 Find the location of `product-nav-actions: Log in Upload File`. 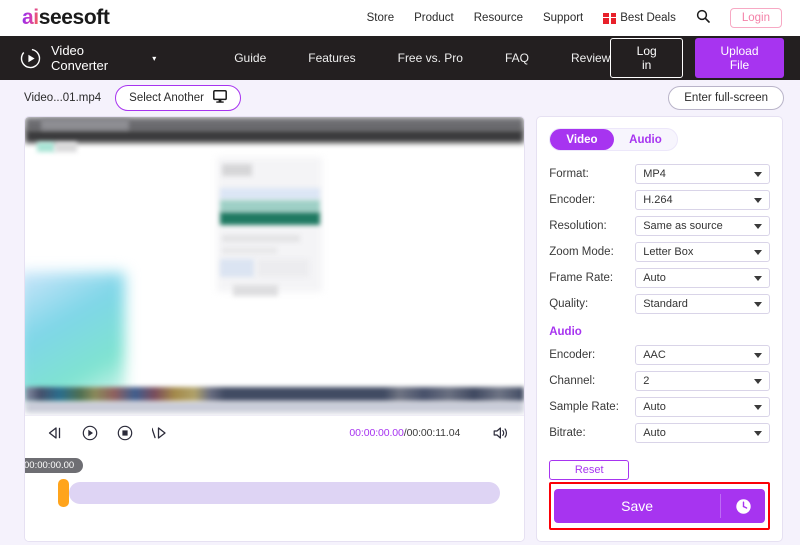

product-nav-actions: Log in Upload File is located at coordinates (697, 58).